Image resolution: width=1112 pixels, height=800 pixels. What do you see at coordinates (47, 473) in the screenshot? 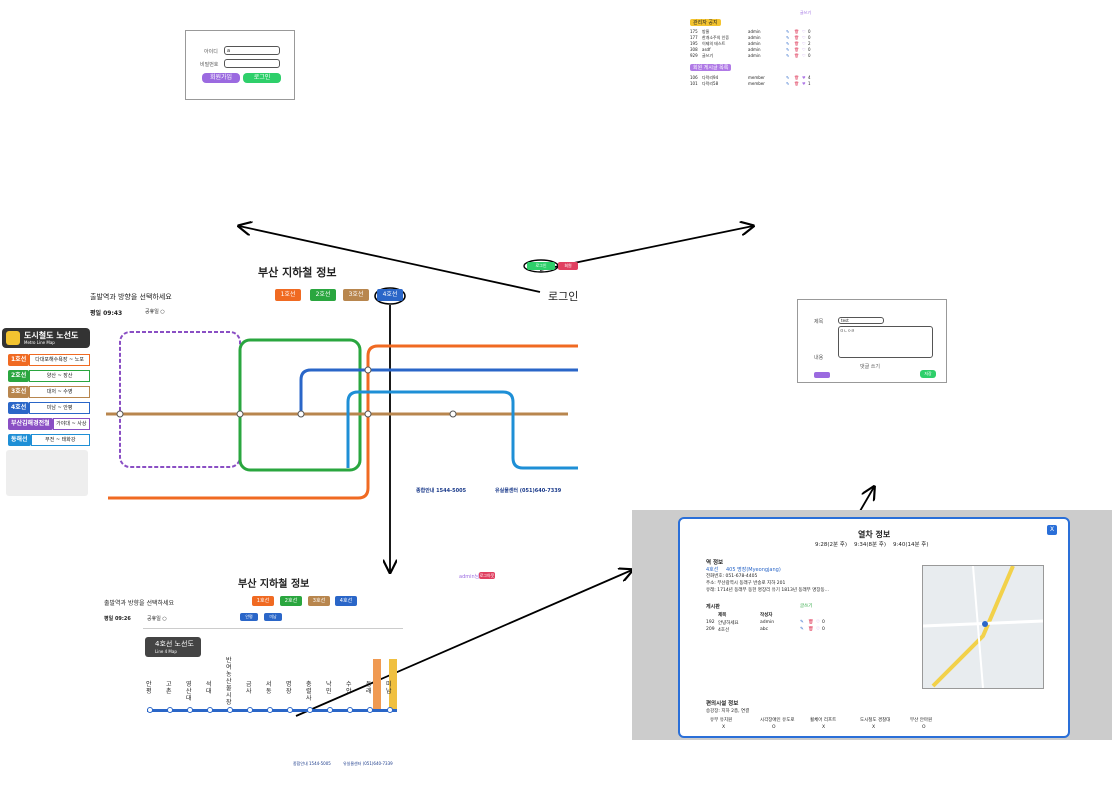
I see `legend-symbols` at bounding box center [47, 473].